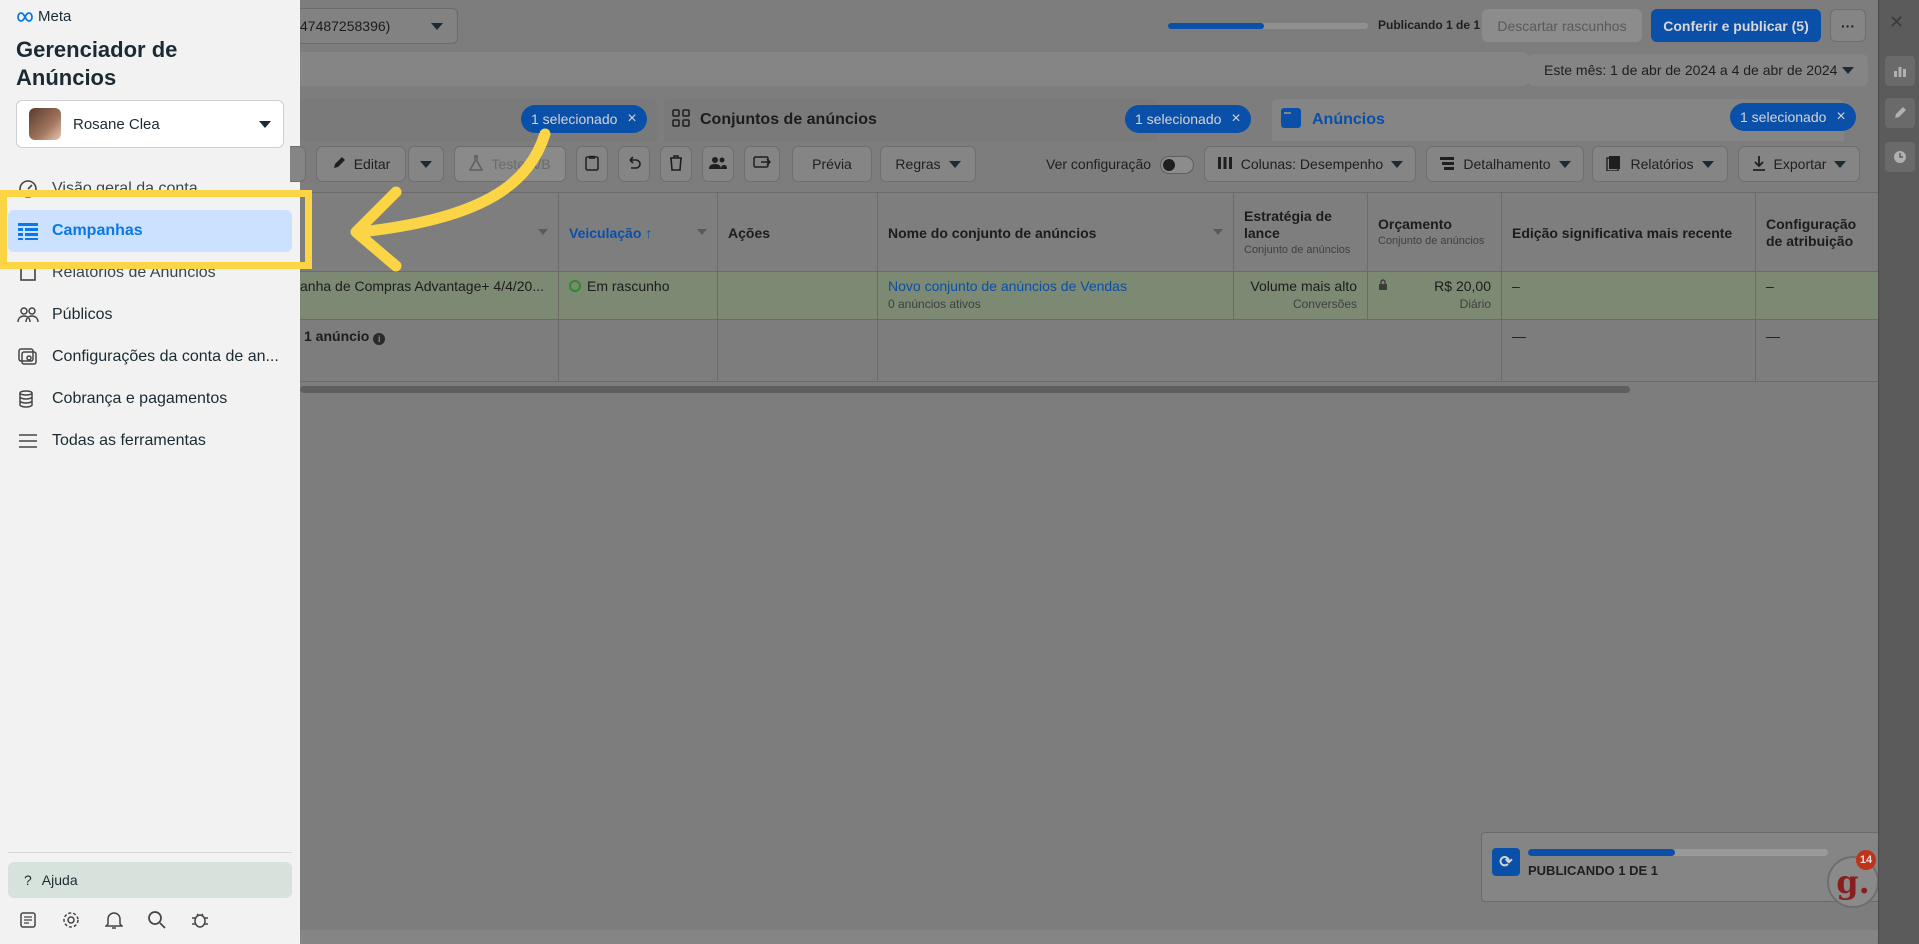 The width and height of the screenshot is (1919, 944). Describe the element at coordinates (1225, 164) in the screenshot. I see `columns-icon` at that location.